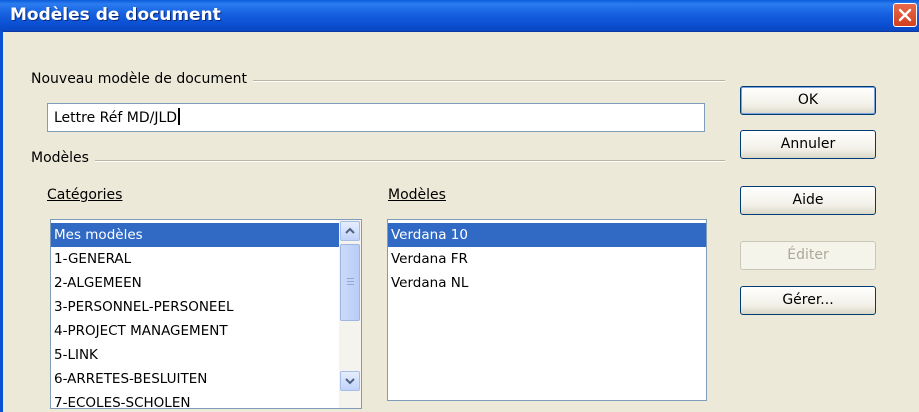  I want to click on templates-label: Modèles, so click(417, 195).